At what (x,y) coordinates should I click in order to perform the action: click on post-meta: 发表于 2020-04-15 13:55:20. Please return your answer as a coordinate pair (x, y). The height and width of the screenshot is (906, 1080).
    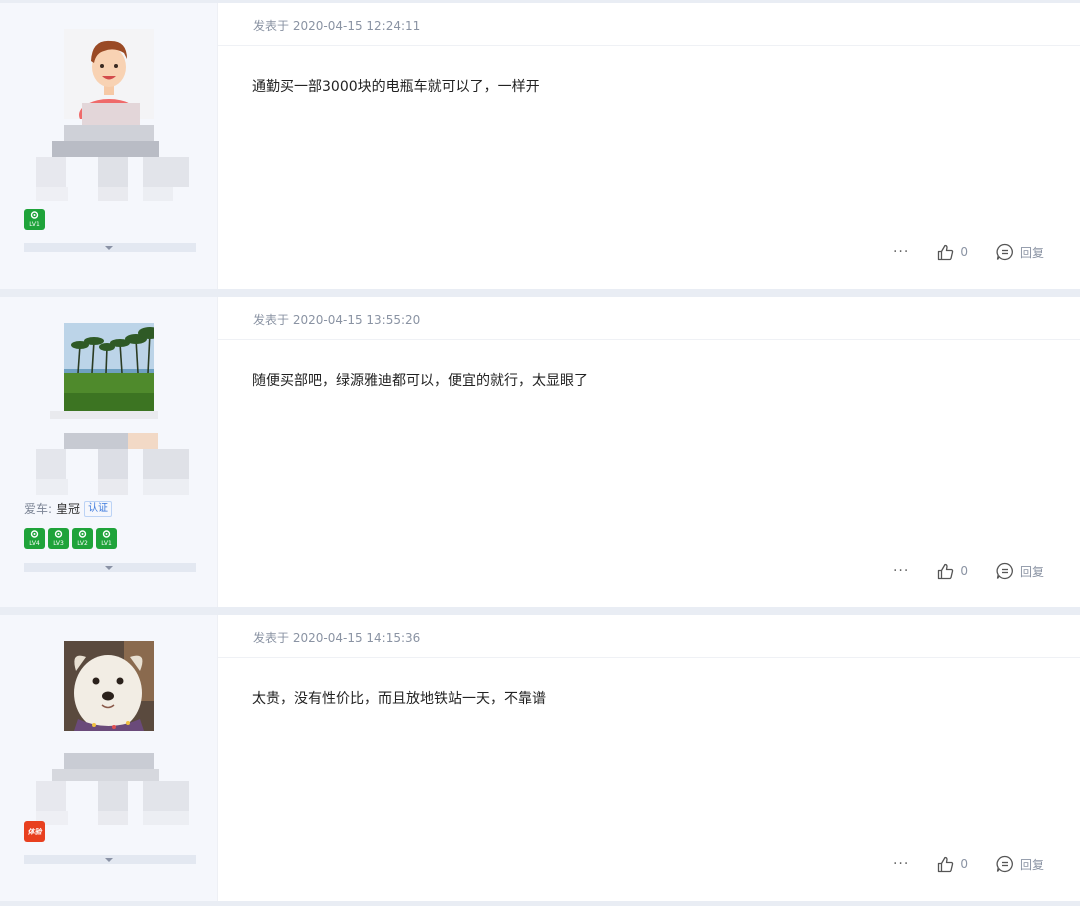
    Looking at the image, I should click on (336, 319).